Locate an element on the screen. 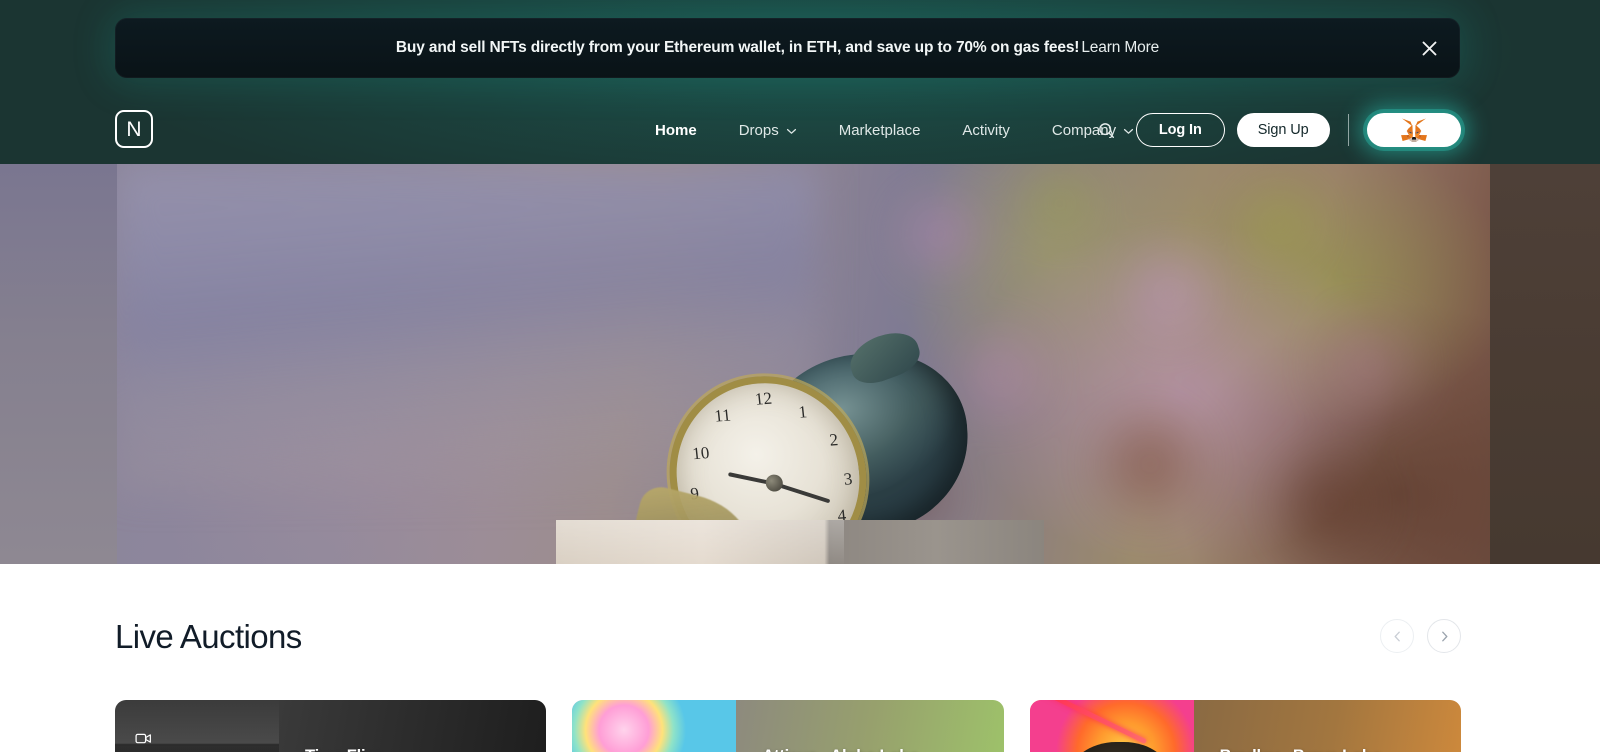  connect-wallet-button is located at coordinates (1414, 130).